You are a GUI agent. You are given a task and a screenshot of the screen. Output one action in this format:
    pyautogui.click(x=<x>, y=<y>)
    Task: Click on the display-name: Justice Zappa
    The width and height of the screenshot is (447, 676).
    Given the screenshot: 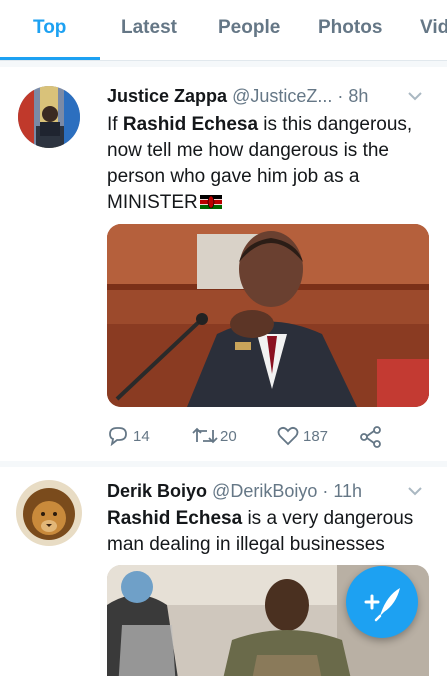 What is the action you would take?
    pyautogui.click(x=167, y=96)
    